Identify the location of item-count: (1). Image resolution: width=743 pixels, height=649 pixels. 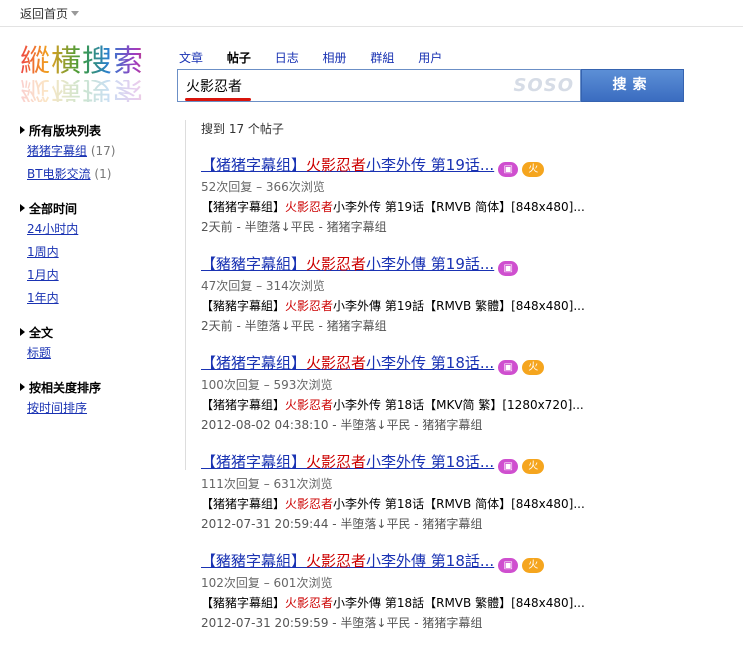
(103, 174).